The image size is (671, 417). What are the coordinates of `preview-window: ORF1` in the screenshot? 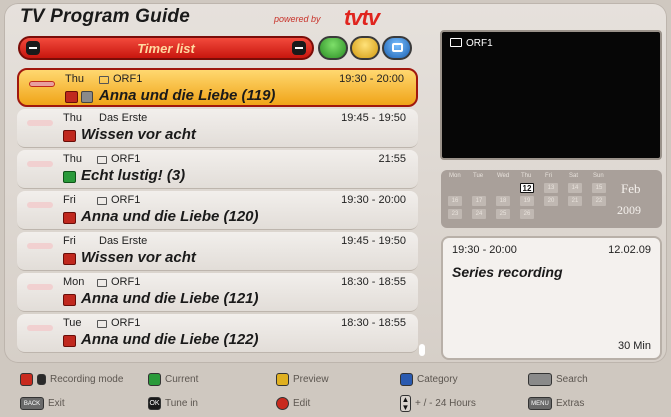 It's located at (551, 95).